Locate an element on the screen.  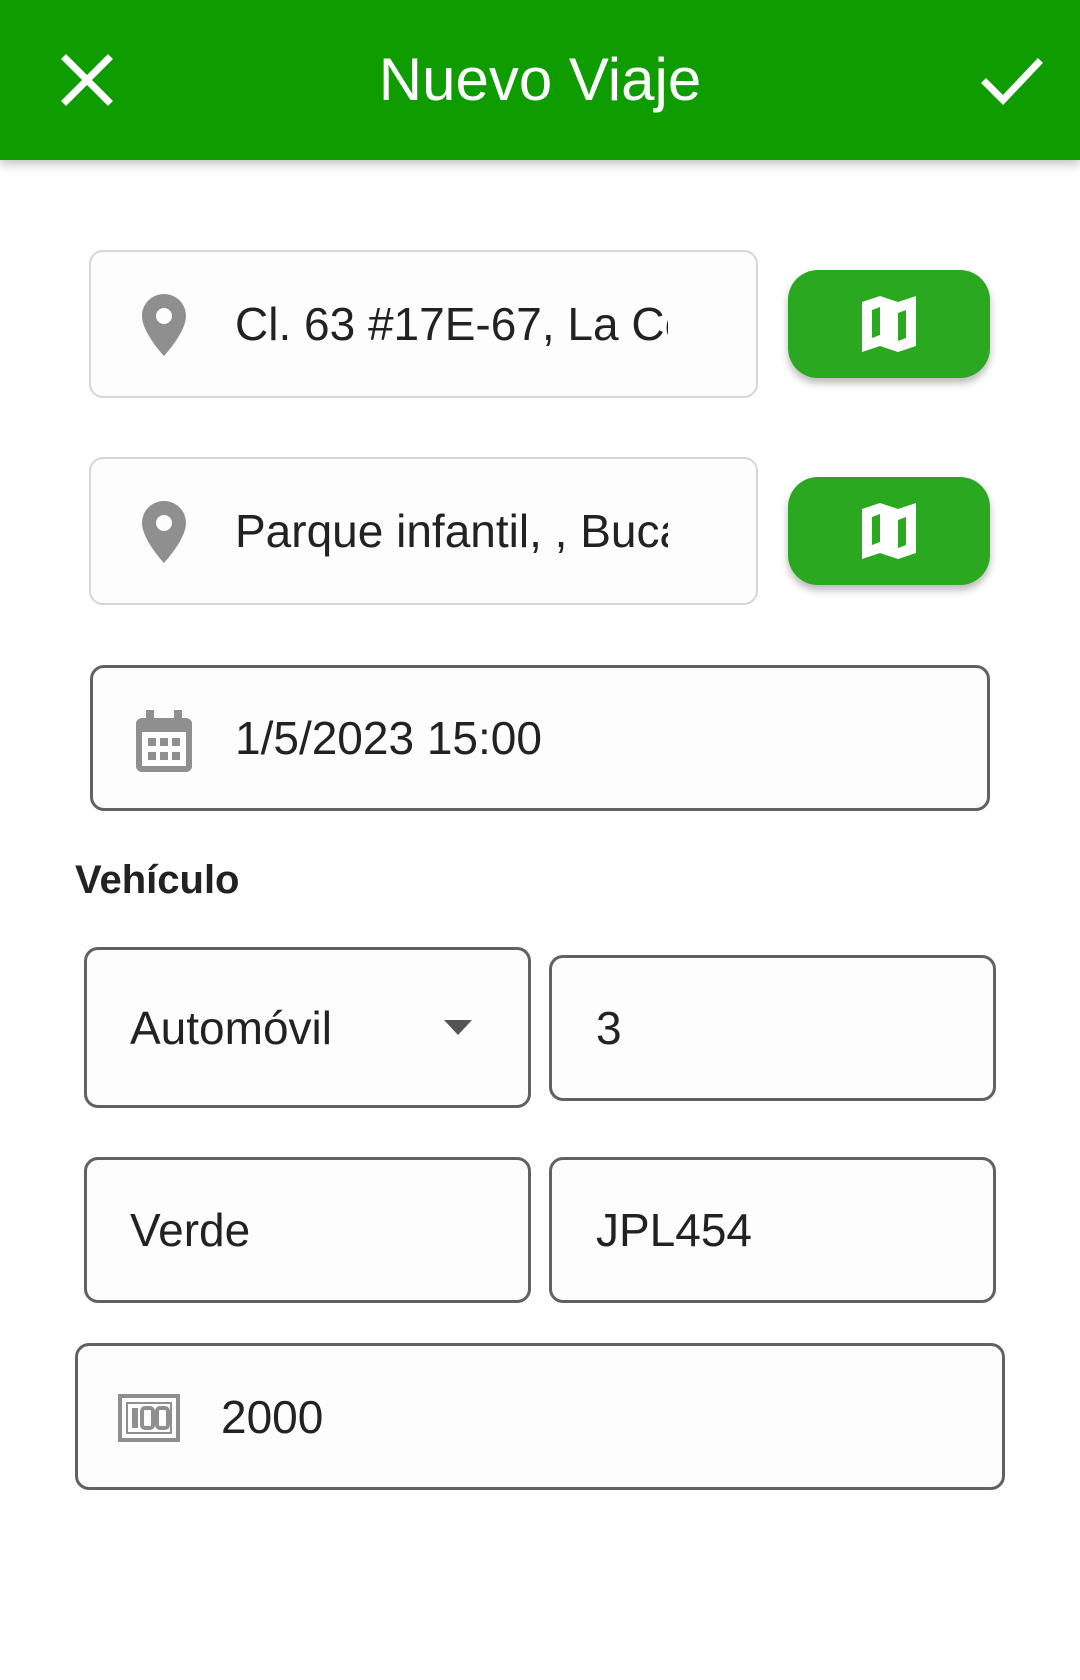
destination-map-button is located at coordinates (889, 531).